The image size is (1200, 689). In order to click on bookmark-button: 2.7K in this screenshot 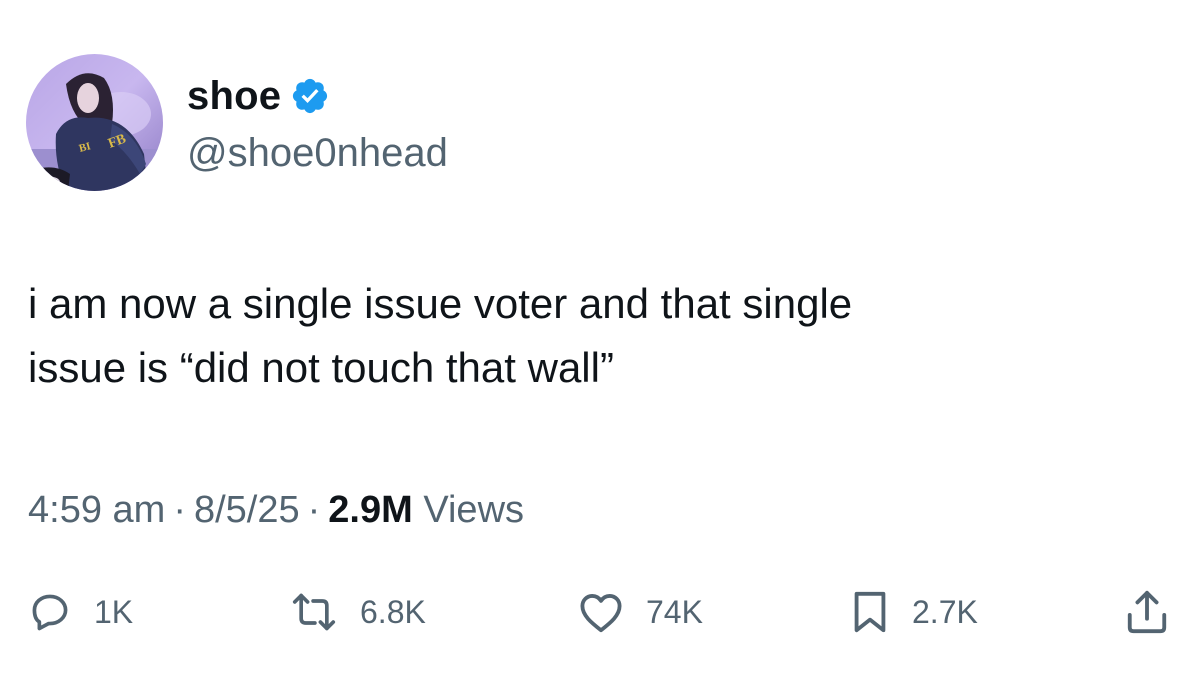, I will do `click(914, 612)`.